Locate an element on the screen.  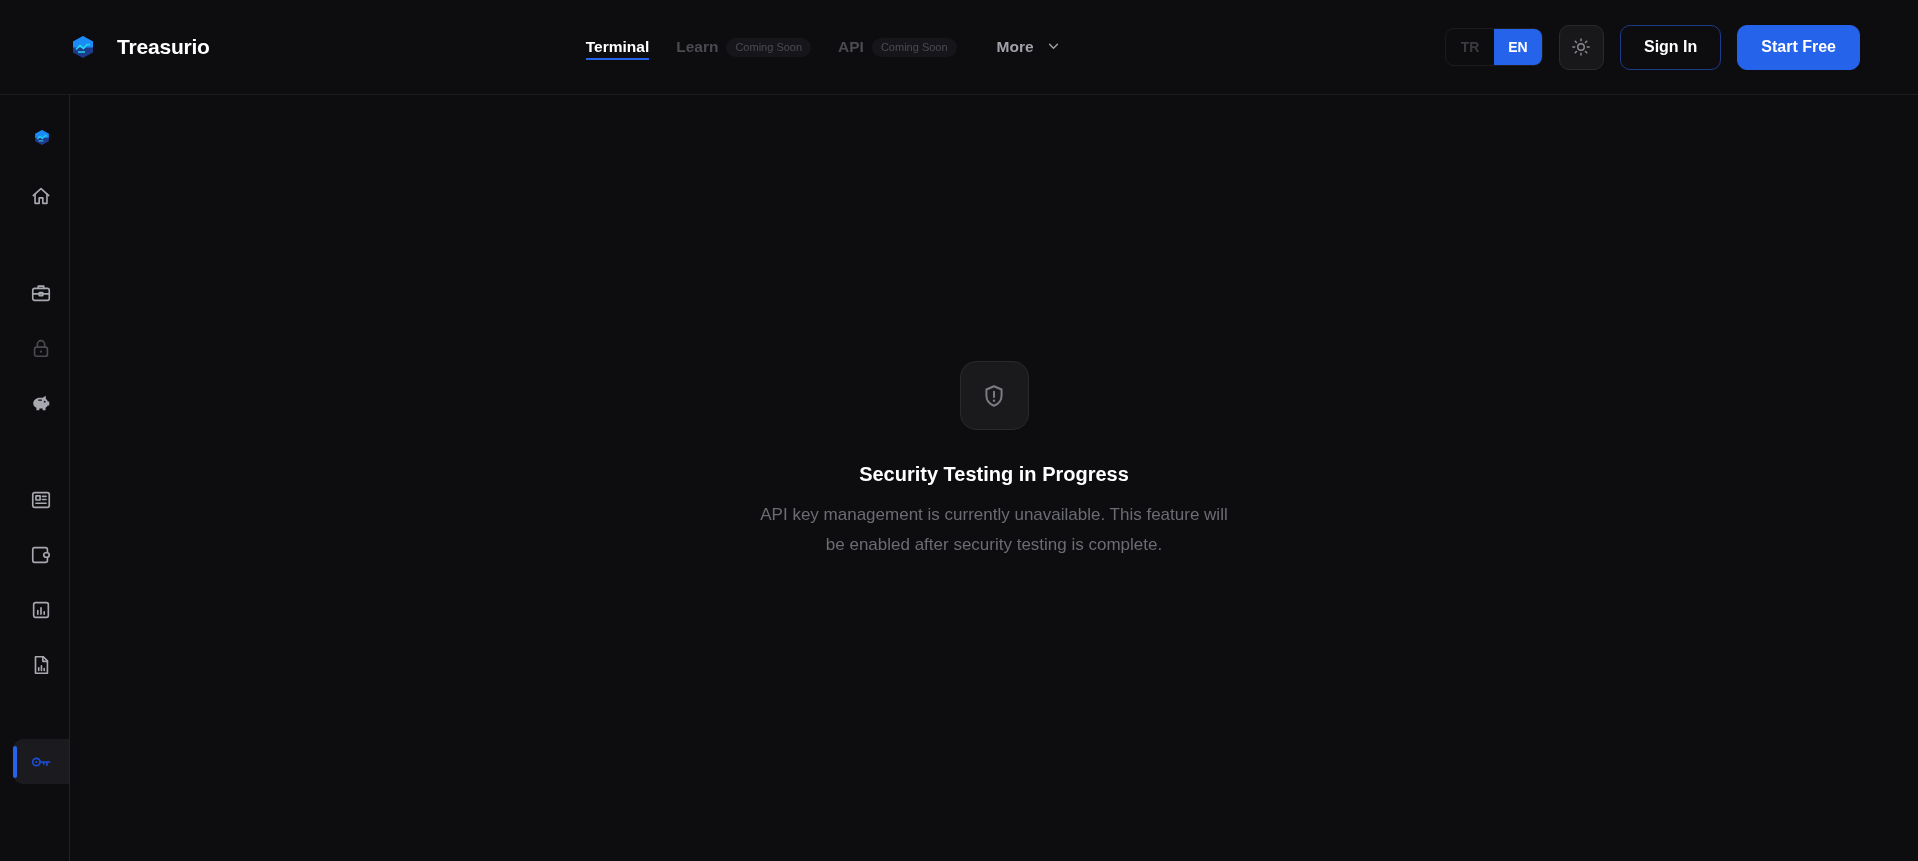
key-nav-item is located at coordinates (41, 761).